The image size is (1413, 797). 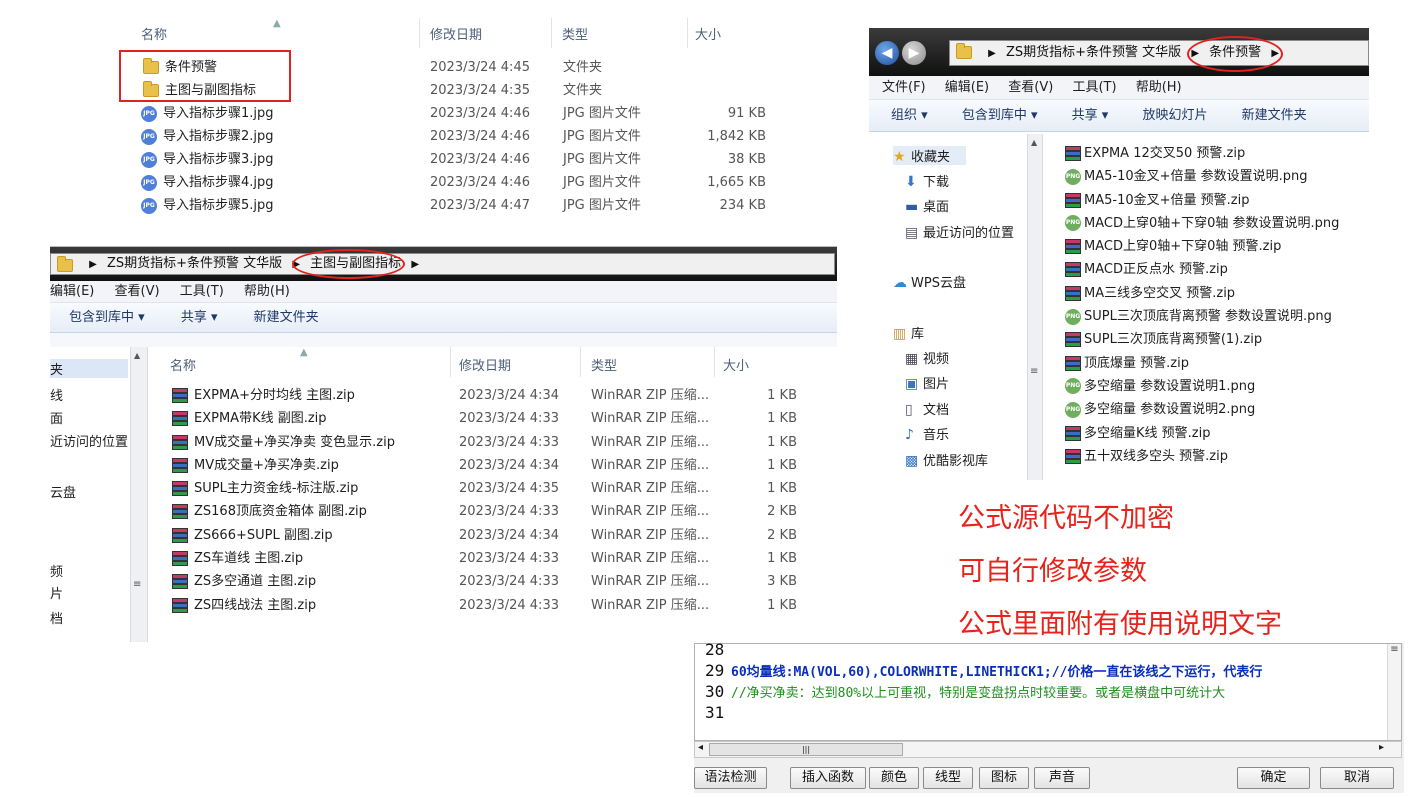 What do you see at coordinates (700, 747) in the screenshot?
I see `scroll-left-icon: ◂` at bounding box center [700, 747].